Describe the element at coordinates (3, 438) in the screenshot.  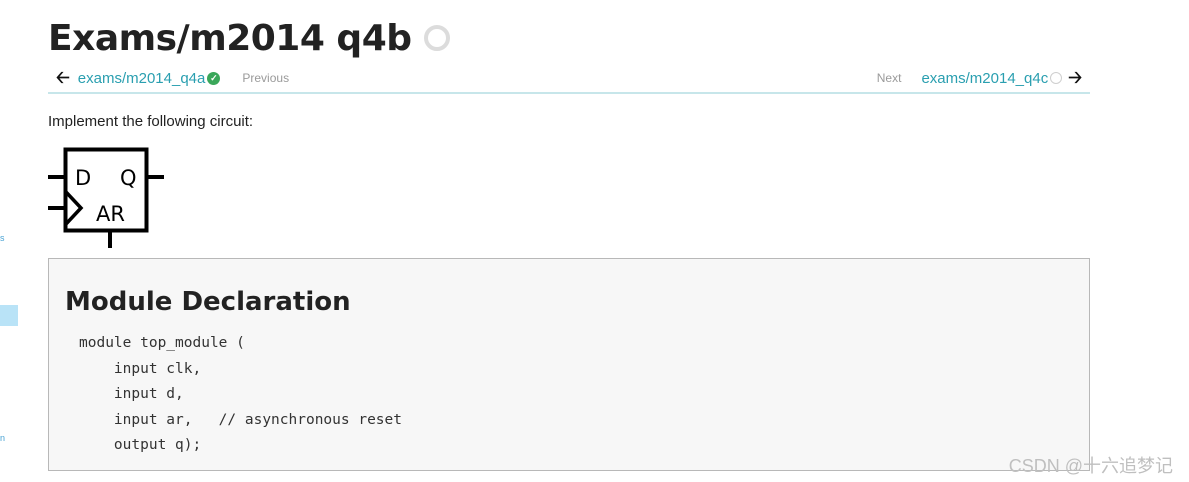
I see `sidebar-edge-mark: n` at that location.